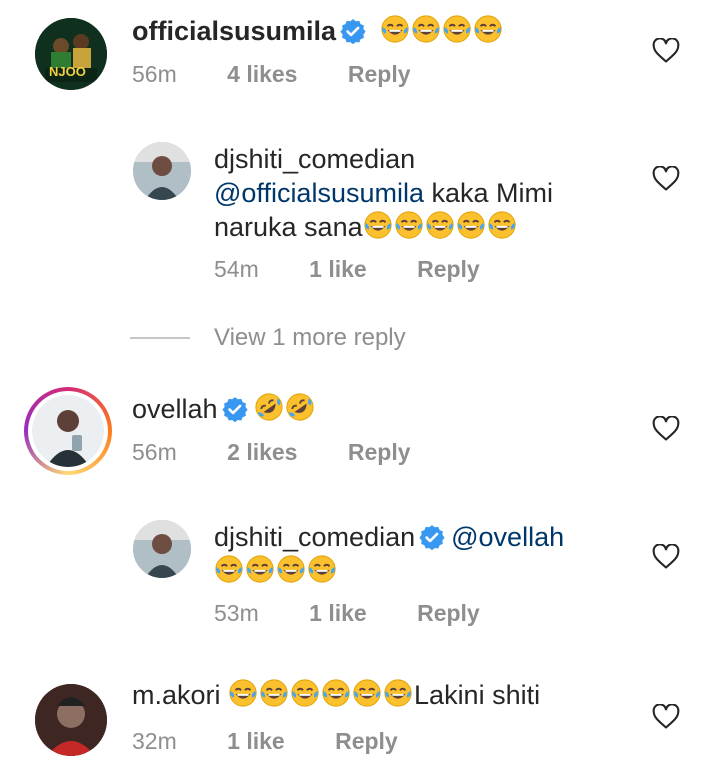 The width and height of the screenshot is (720, 776). I want to click on comment-body: officialsusumila, so click(318, 31).